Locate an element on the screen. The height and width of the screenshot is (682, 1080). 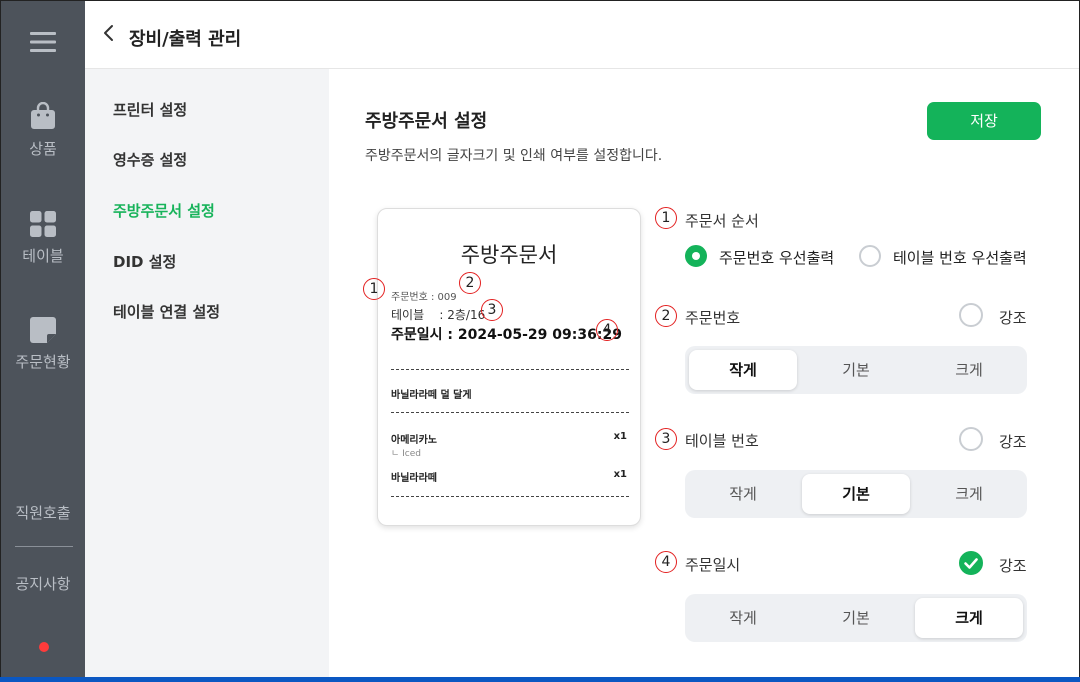
rail-divider is located at coordinates (44, 546).